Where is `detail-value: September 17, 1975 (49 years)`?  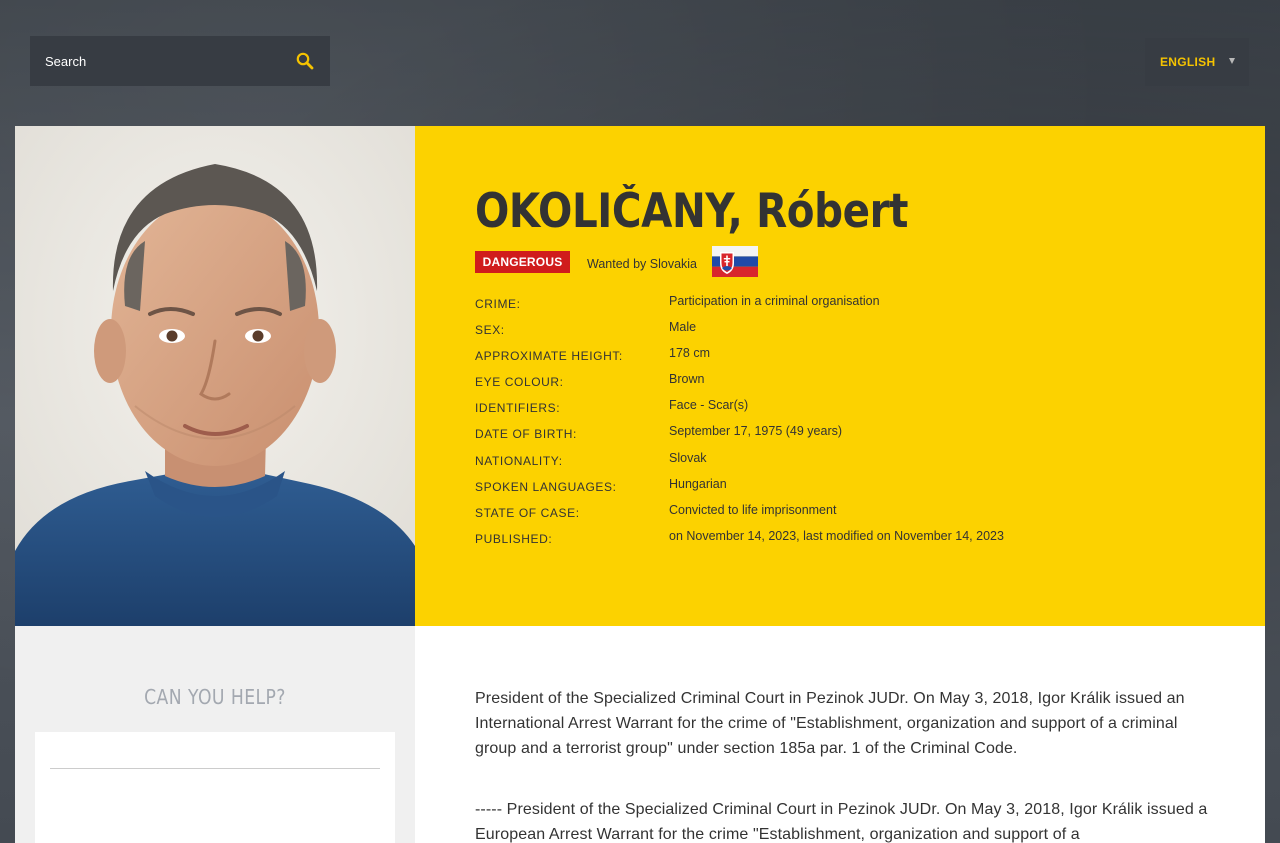 detail-value: September 17, 1975 (49 years) is located at coordinates (756, 431).